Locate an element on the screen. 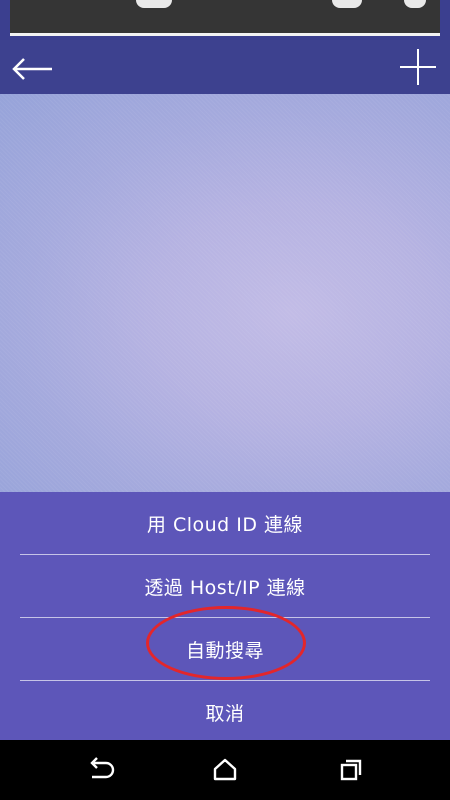  plus-icon is located at coordinates (418, 67).